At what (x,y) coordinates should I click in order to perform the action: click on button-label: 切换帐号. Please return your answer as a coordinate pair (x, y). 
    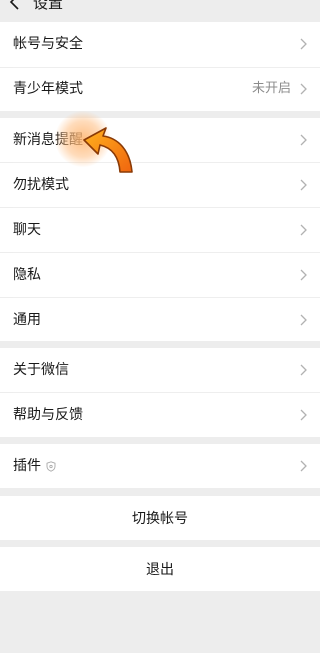
    Looking at the image, I should click on (160, 519).